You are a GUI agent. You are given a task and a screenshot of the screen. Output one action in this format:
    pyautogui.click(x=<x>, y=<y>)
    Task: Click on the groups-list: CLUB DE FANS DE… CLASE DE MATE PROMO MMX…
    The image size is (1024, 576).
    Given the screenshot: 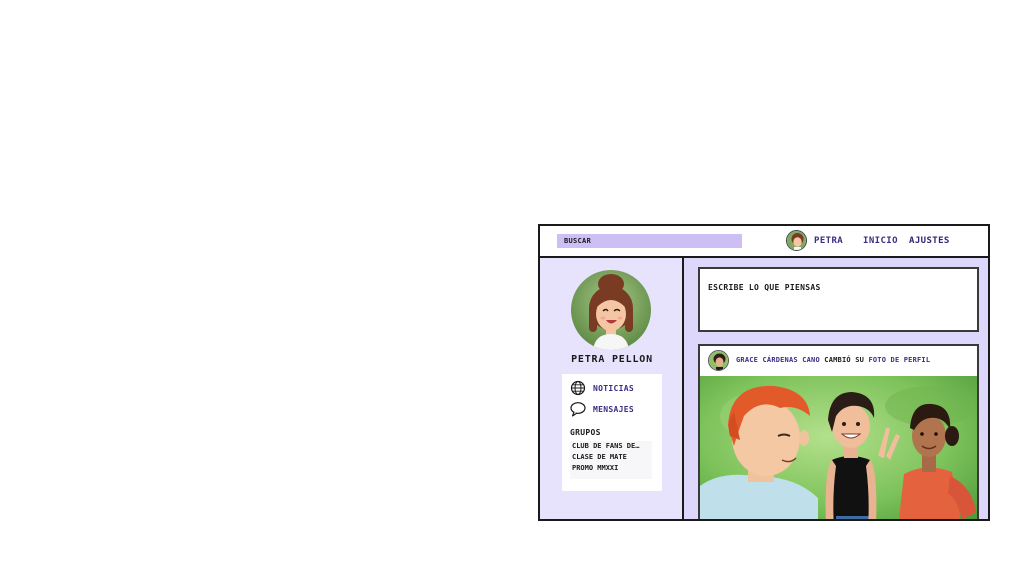 What is the action you would take?
    pyautogui.click(x=611, y=460)
    